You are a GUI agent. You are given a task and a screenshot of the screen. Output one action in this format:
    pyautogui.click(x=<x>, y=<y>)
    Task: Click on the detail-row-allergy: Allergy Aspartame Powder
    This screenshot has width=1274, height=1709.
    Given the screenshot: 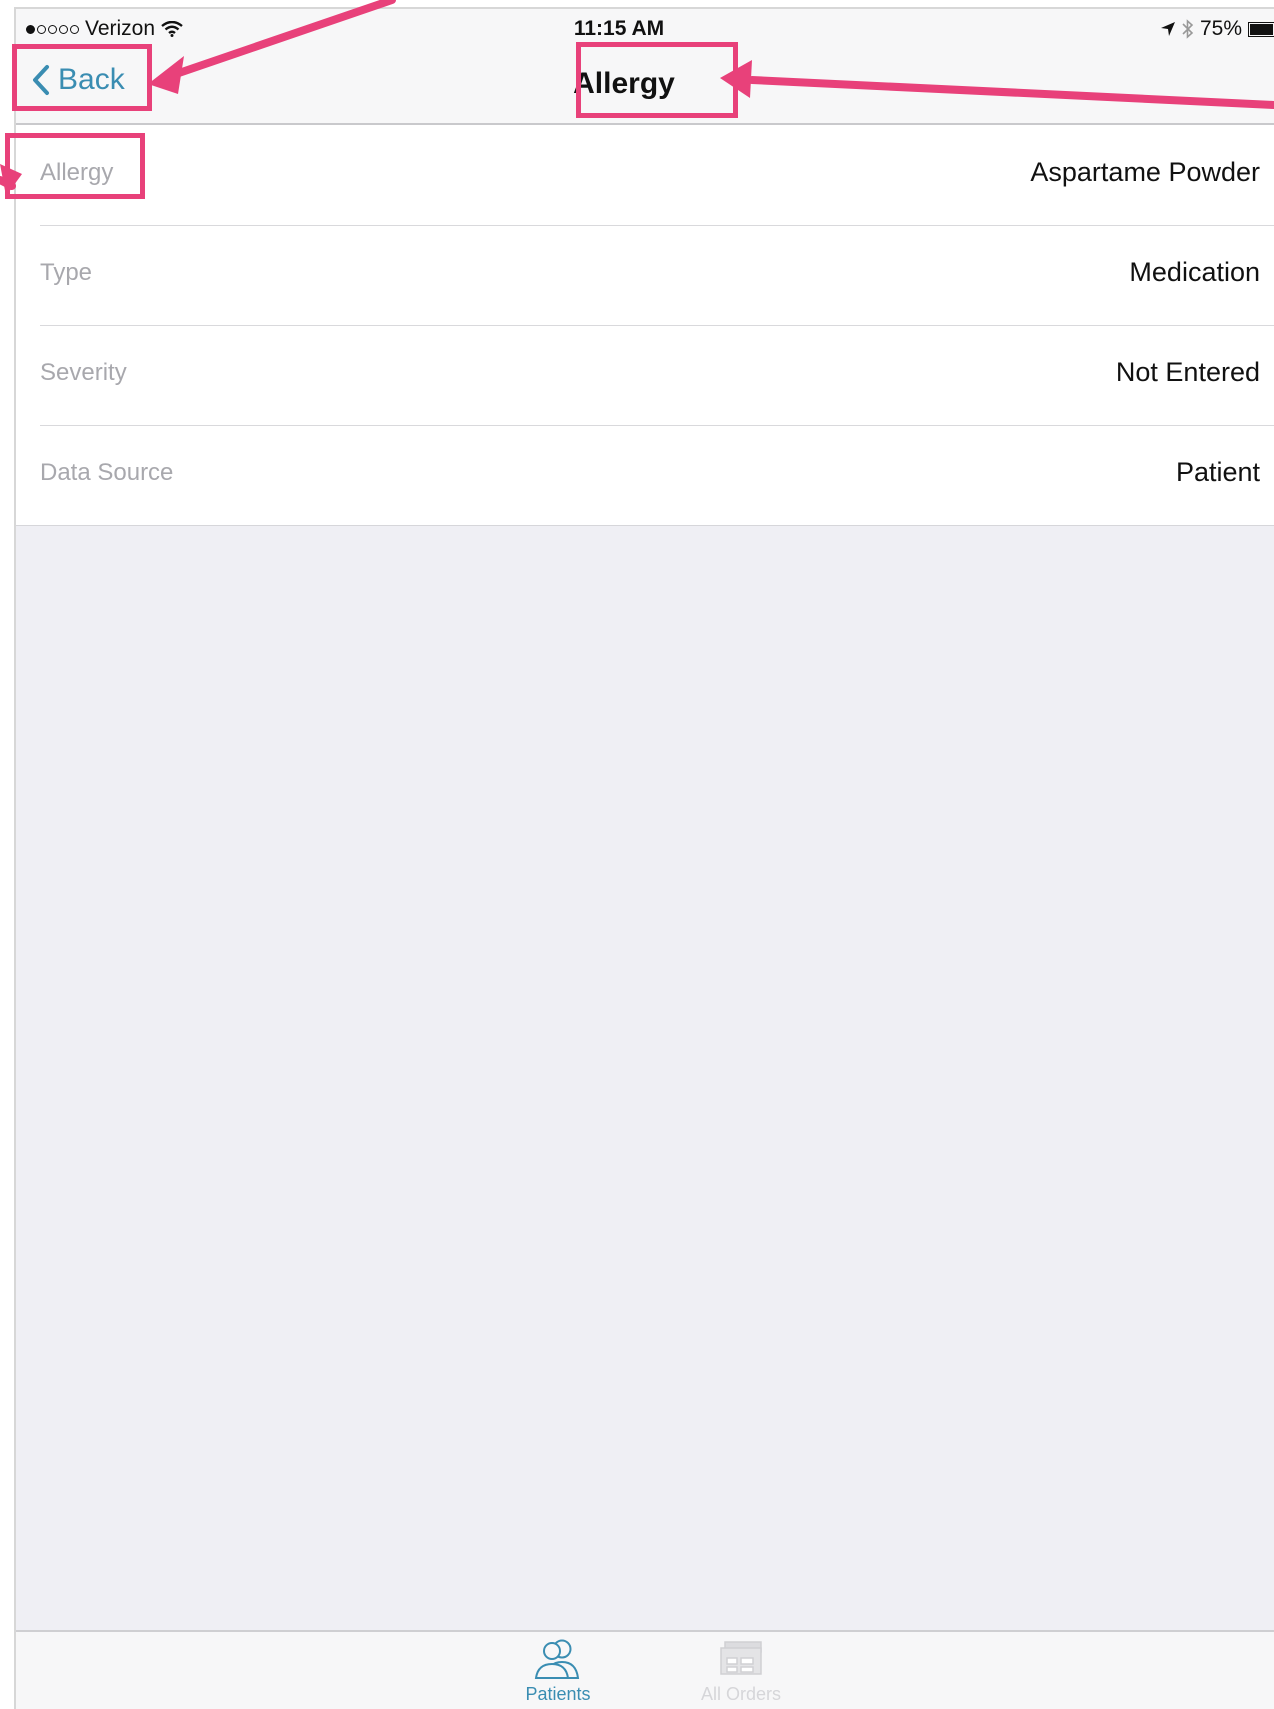 What is the action you would take?
    pyautogui.click(x=645, y=175)
    